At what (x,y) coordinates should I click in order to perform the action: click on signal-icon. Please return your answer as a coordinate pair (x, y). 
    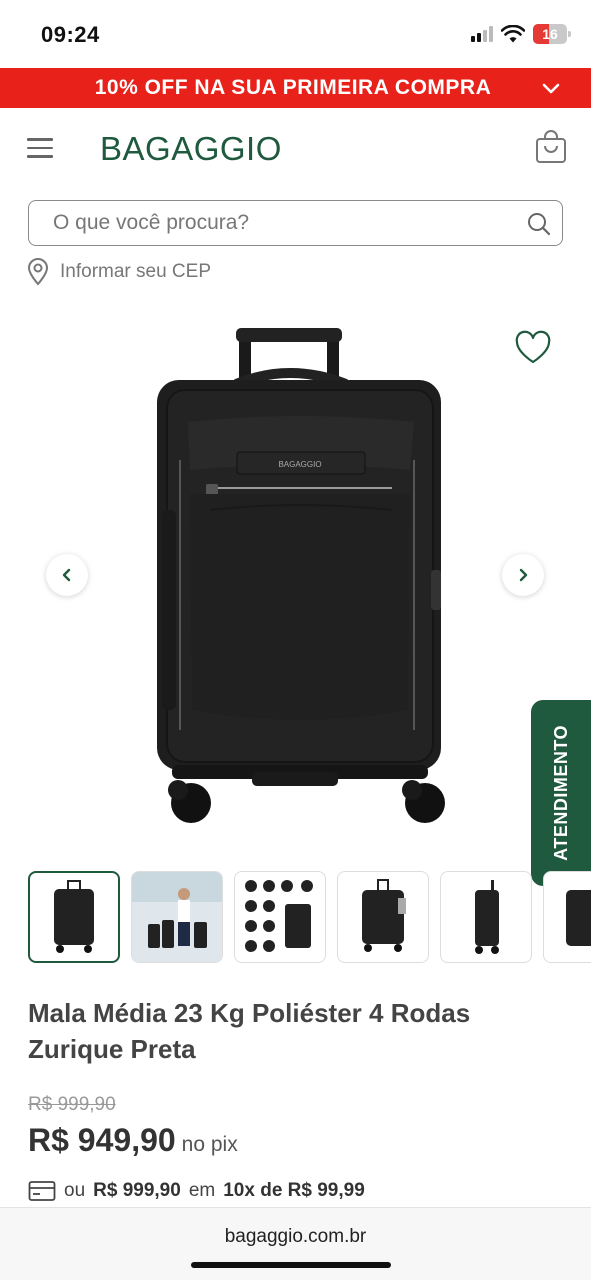
    Looking at the image, I should click on (482, 34).